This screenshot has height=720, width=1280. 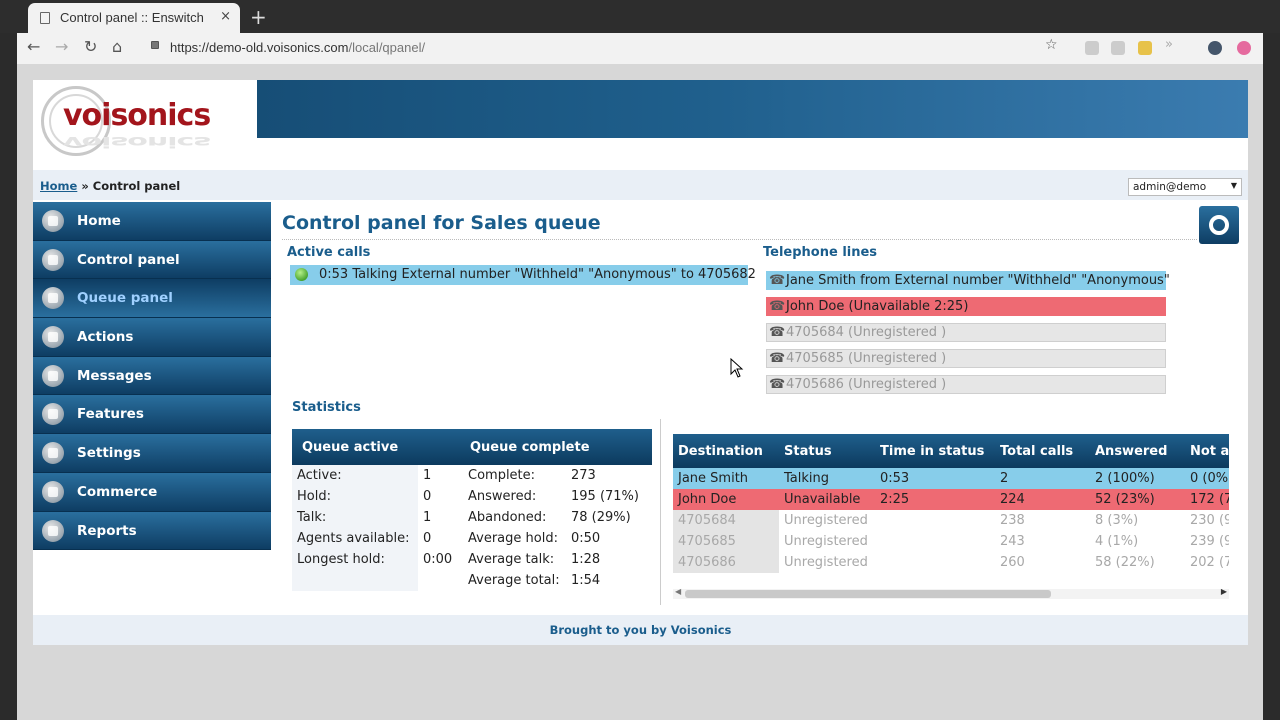 I want to click on logo-reflection: voisonics, so click(x=137, y=141).